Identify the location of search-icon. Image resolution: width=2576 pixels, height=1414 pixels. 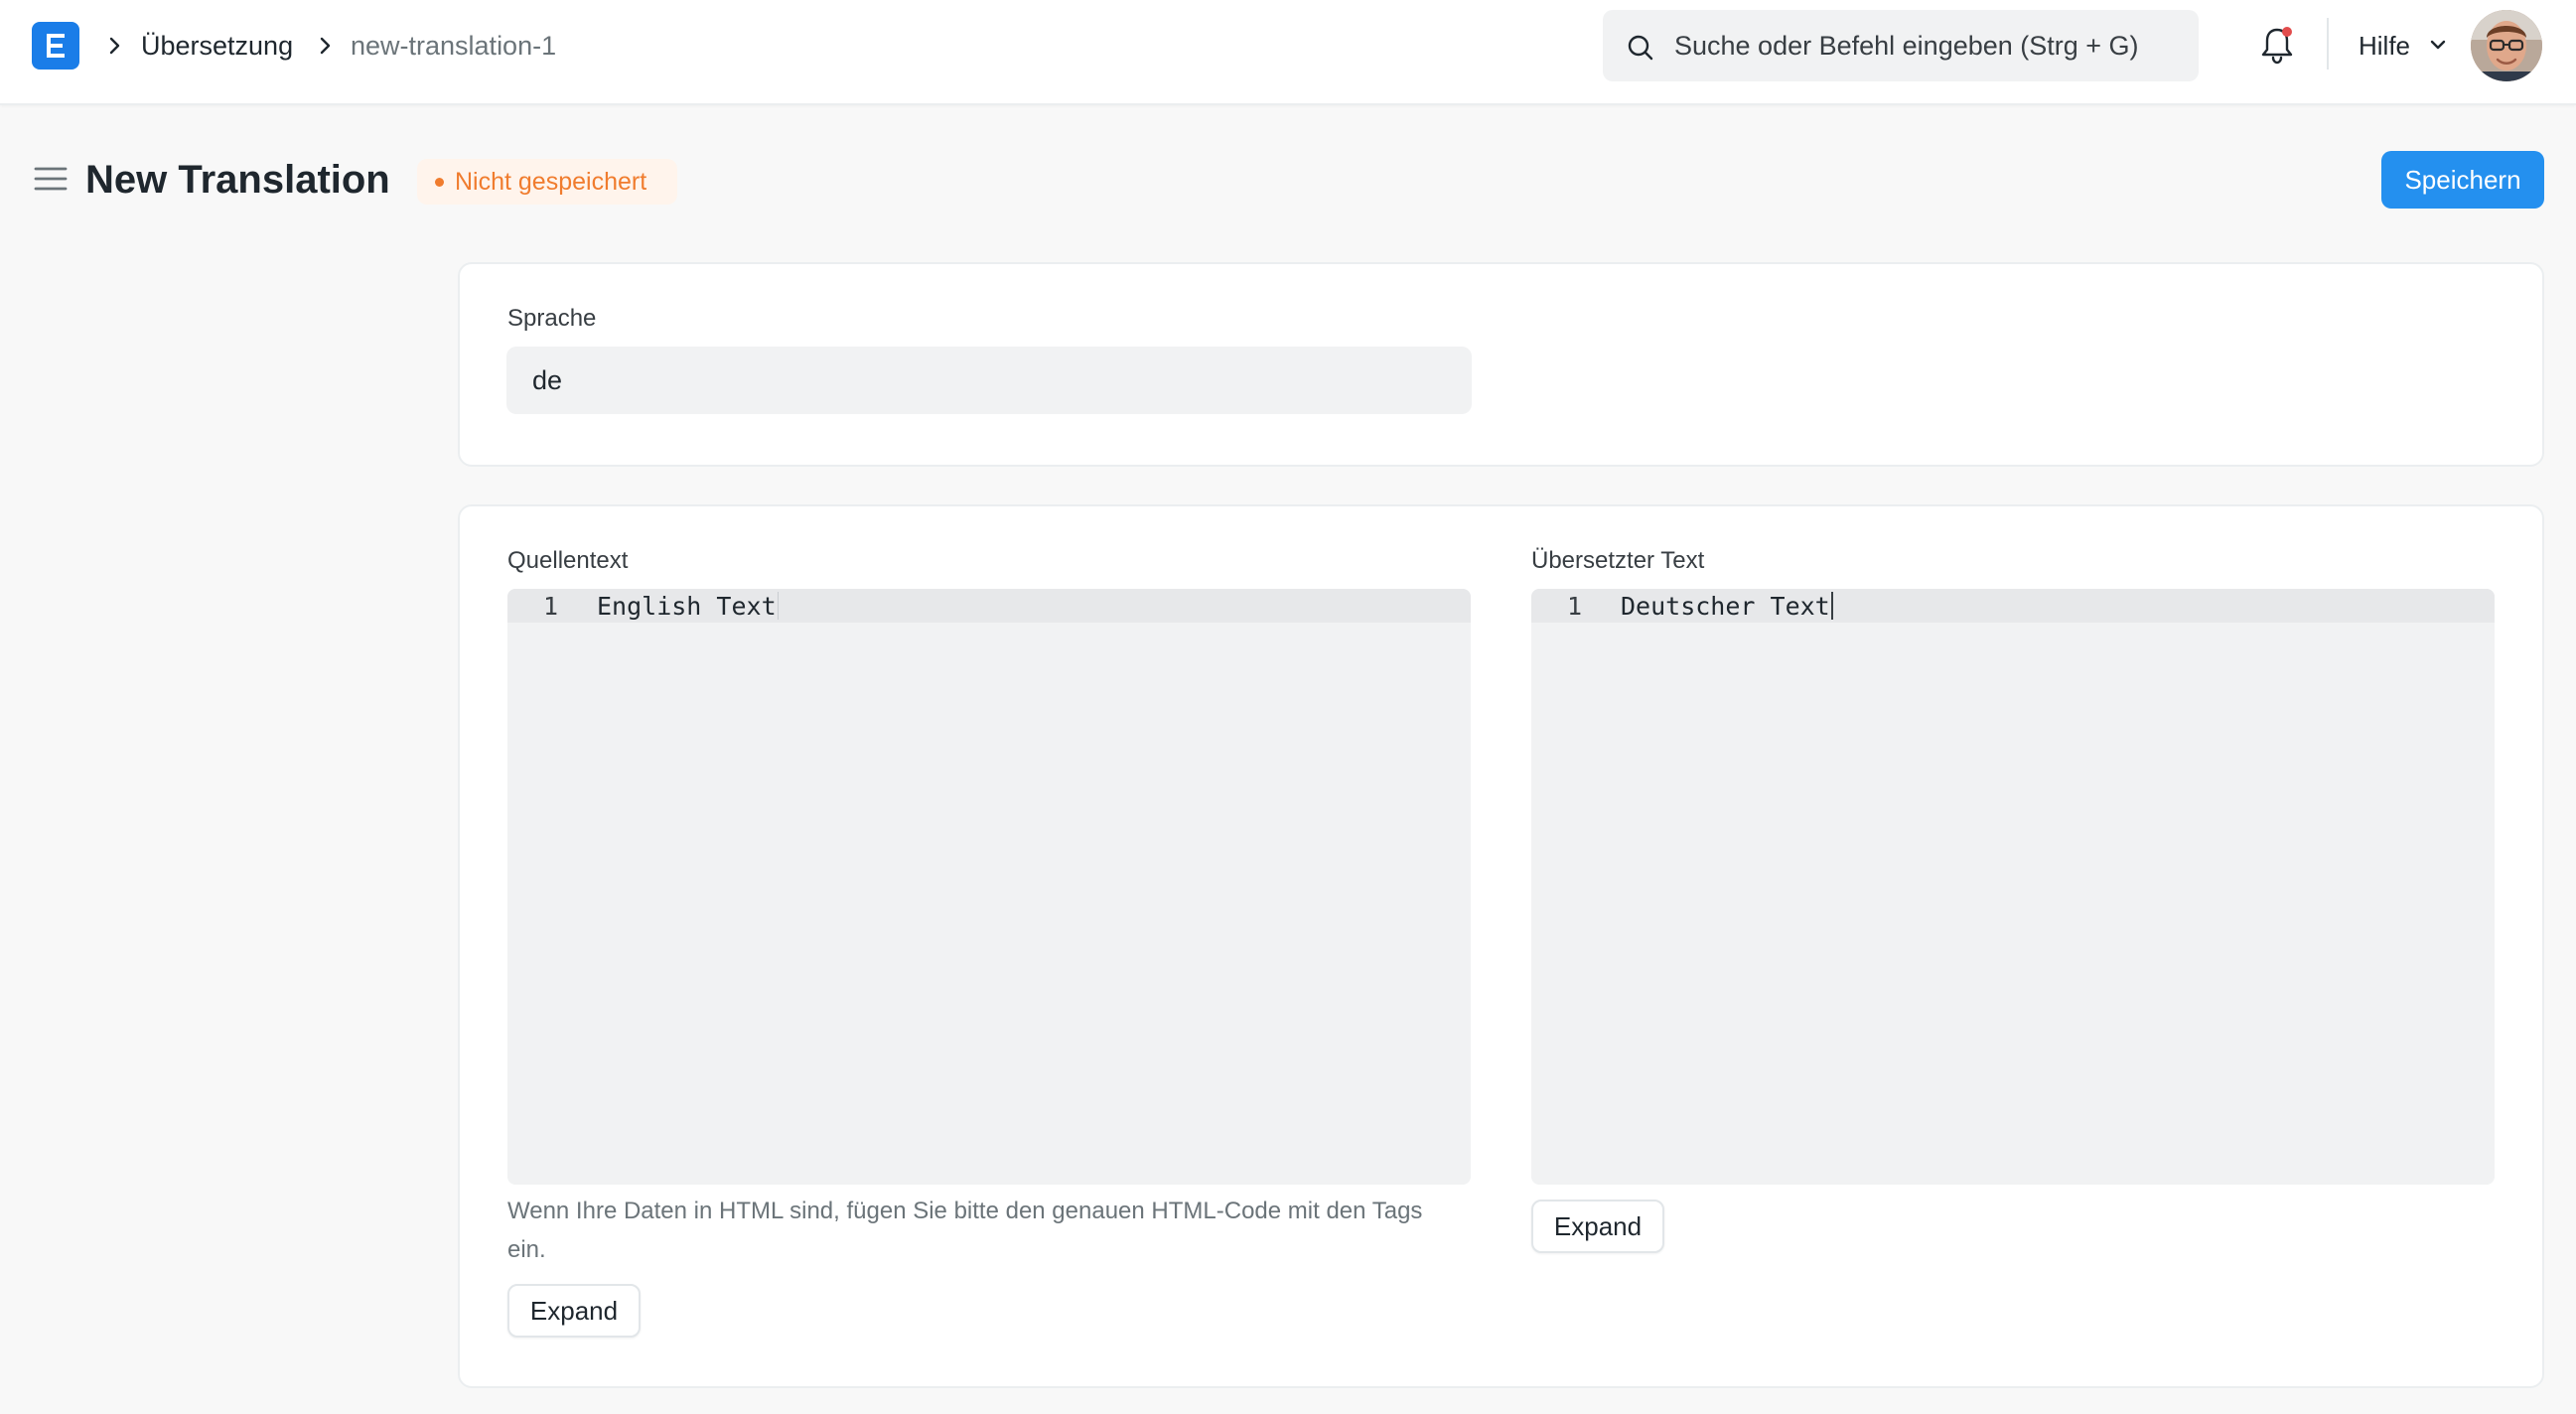
(1641, 48).